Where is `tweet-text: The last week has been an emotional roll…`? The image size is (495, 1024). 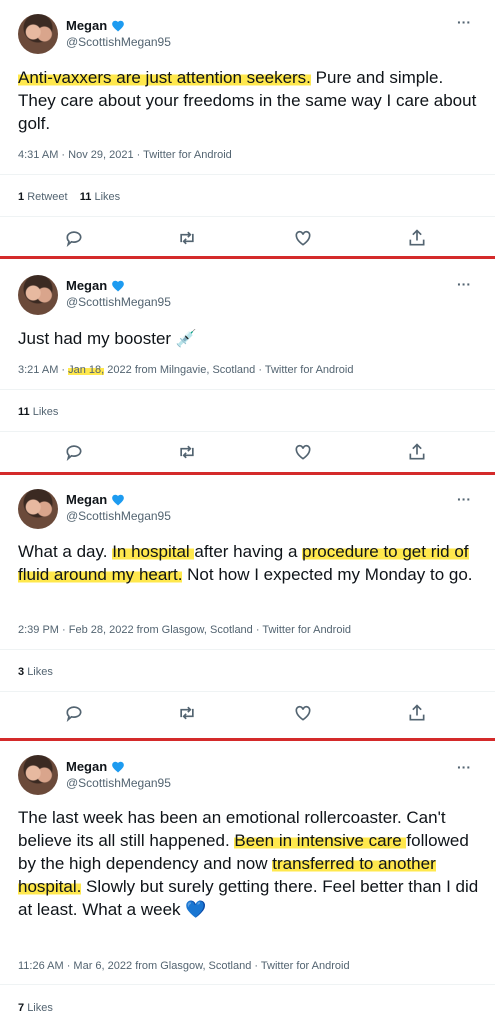 tweet-text: The last week has been an emotional roll… is located at coordinates (249, 863).